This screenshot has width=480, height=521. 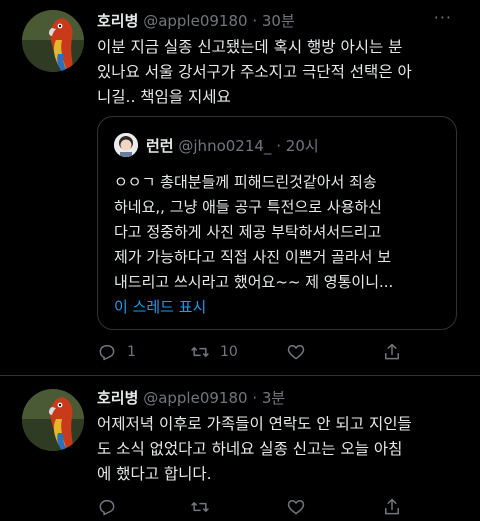 I want to click on quoted-header: 런런 @jhno0214_ · 20시, so click(x=232, y=145).